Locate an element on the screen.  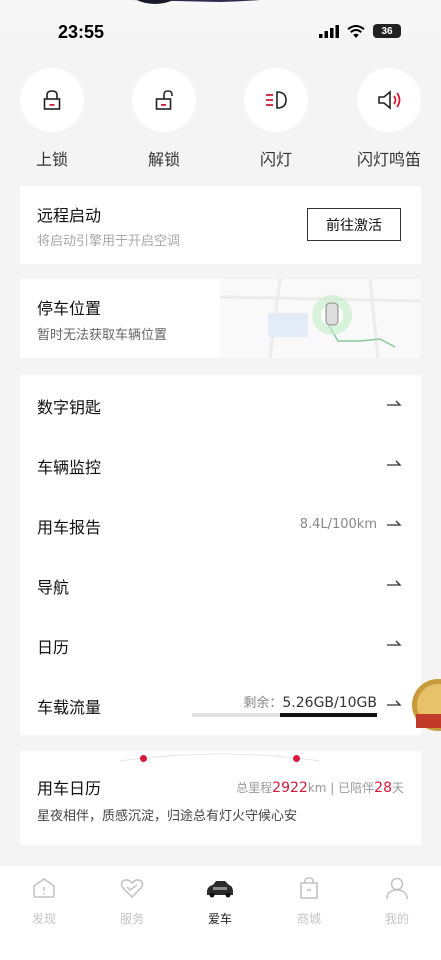
data-remaining: 剩余：5.26GB/10GB is located at coordinates (310, 701).